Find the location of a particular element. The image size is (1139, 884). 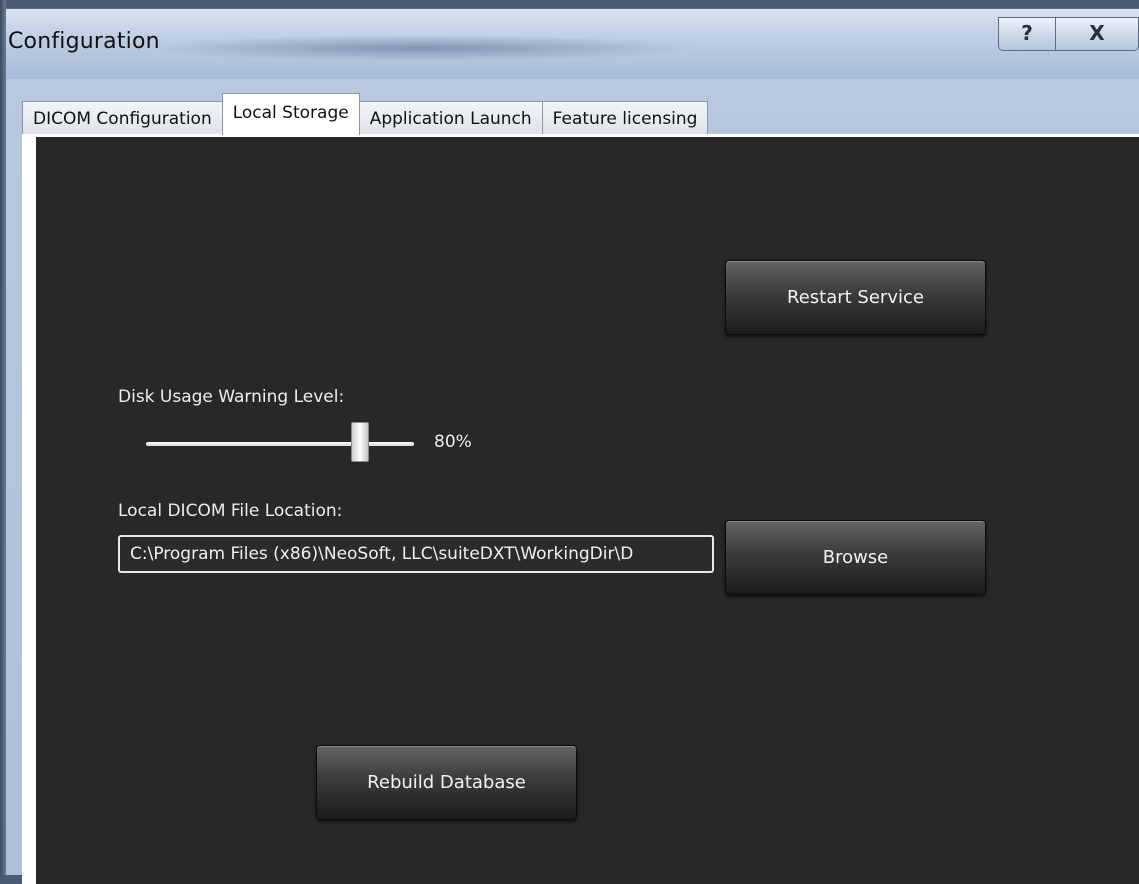

close-button: X is located at coordinates (1097, 34).